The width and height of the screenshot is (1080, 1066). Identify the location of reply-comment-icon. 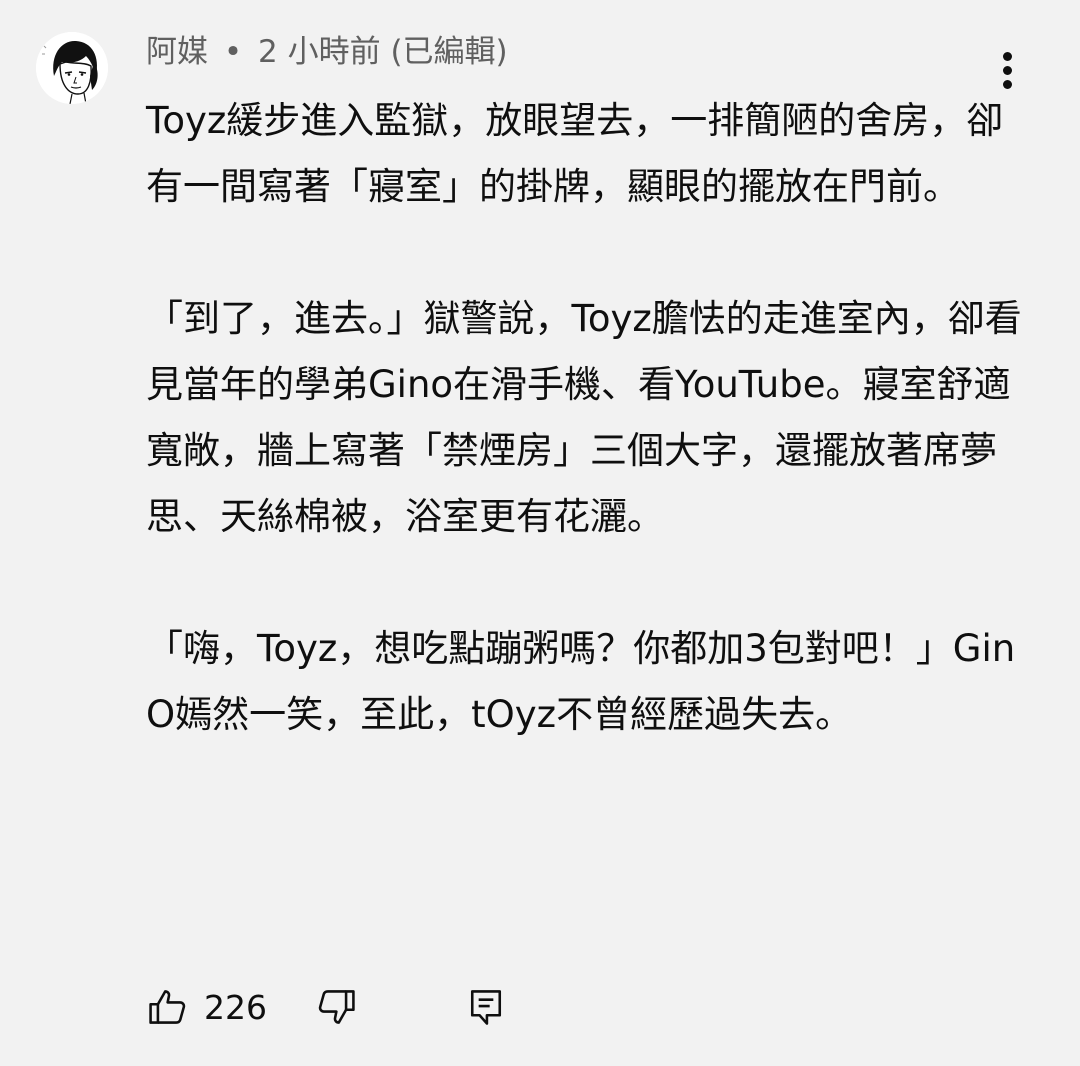
(486, 1007).